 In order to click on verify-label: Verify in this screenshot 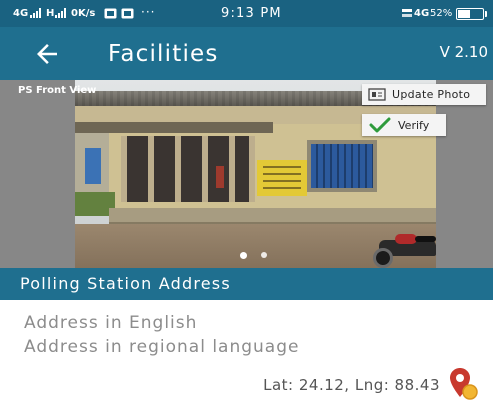, I will do `click(414, 125)`.